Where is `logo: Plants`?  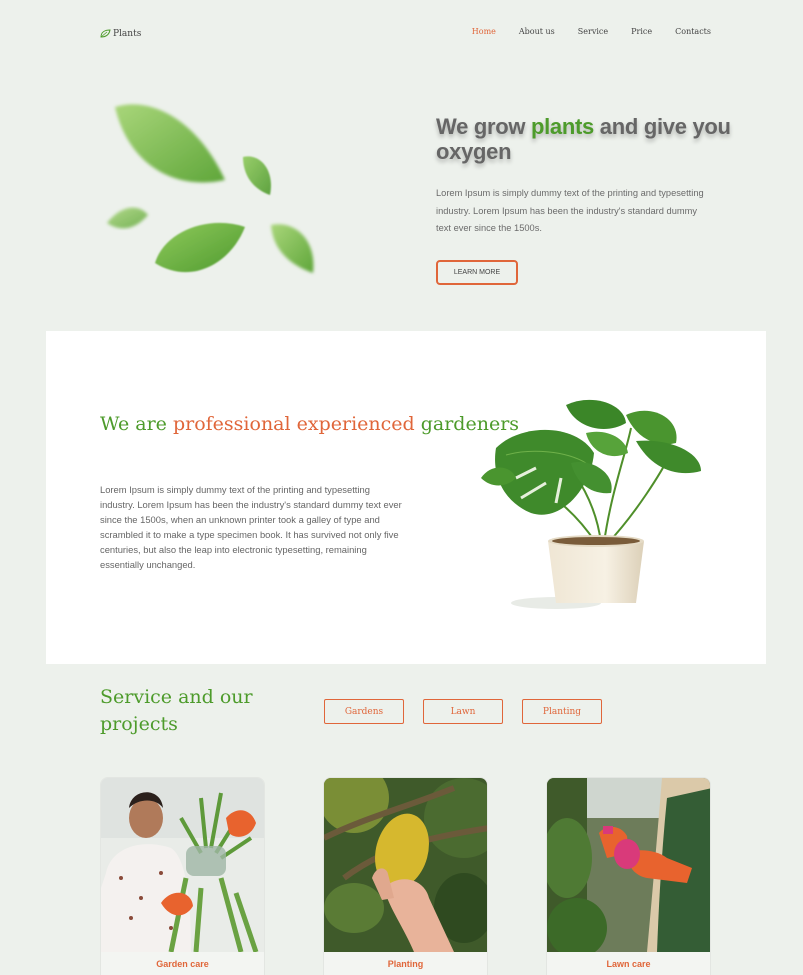 logo: Plants is located at coordinates (120, 34).